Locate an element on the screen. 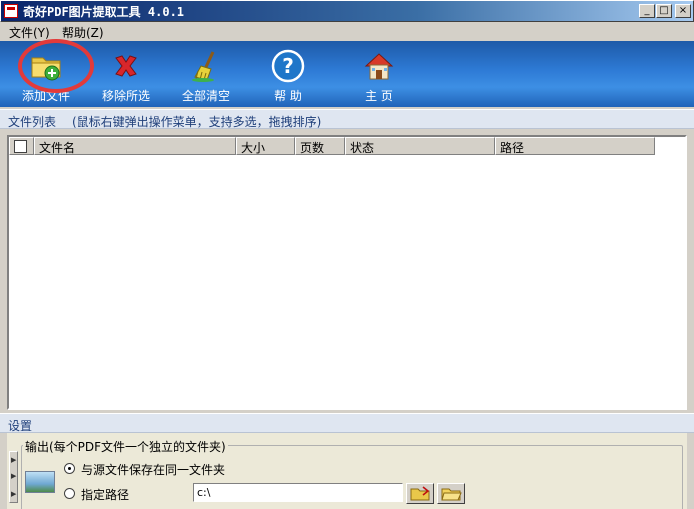 The image size is (694, 509). same-folder-label: 与源文件保存在同一文件夹 is located at coordinates (153, 470).